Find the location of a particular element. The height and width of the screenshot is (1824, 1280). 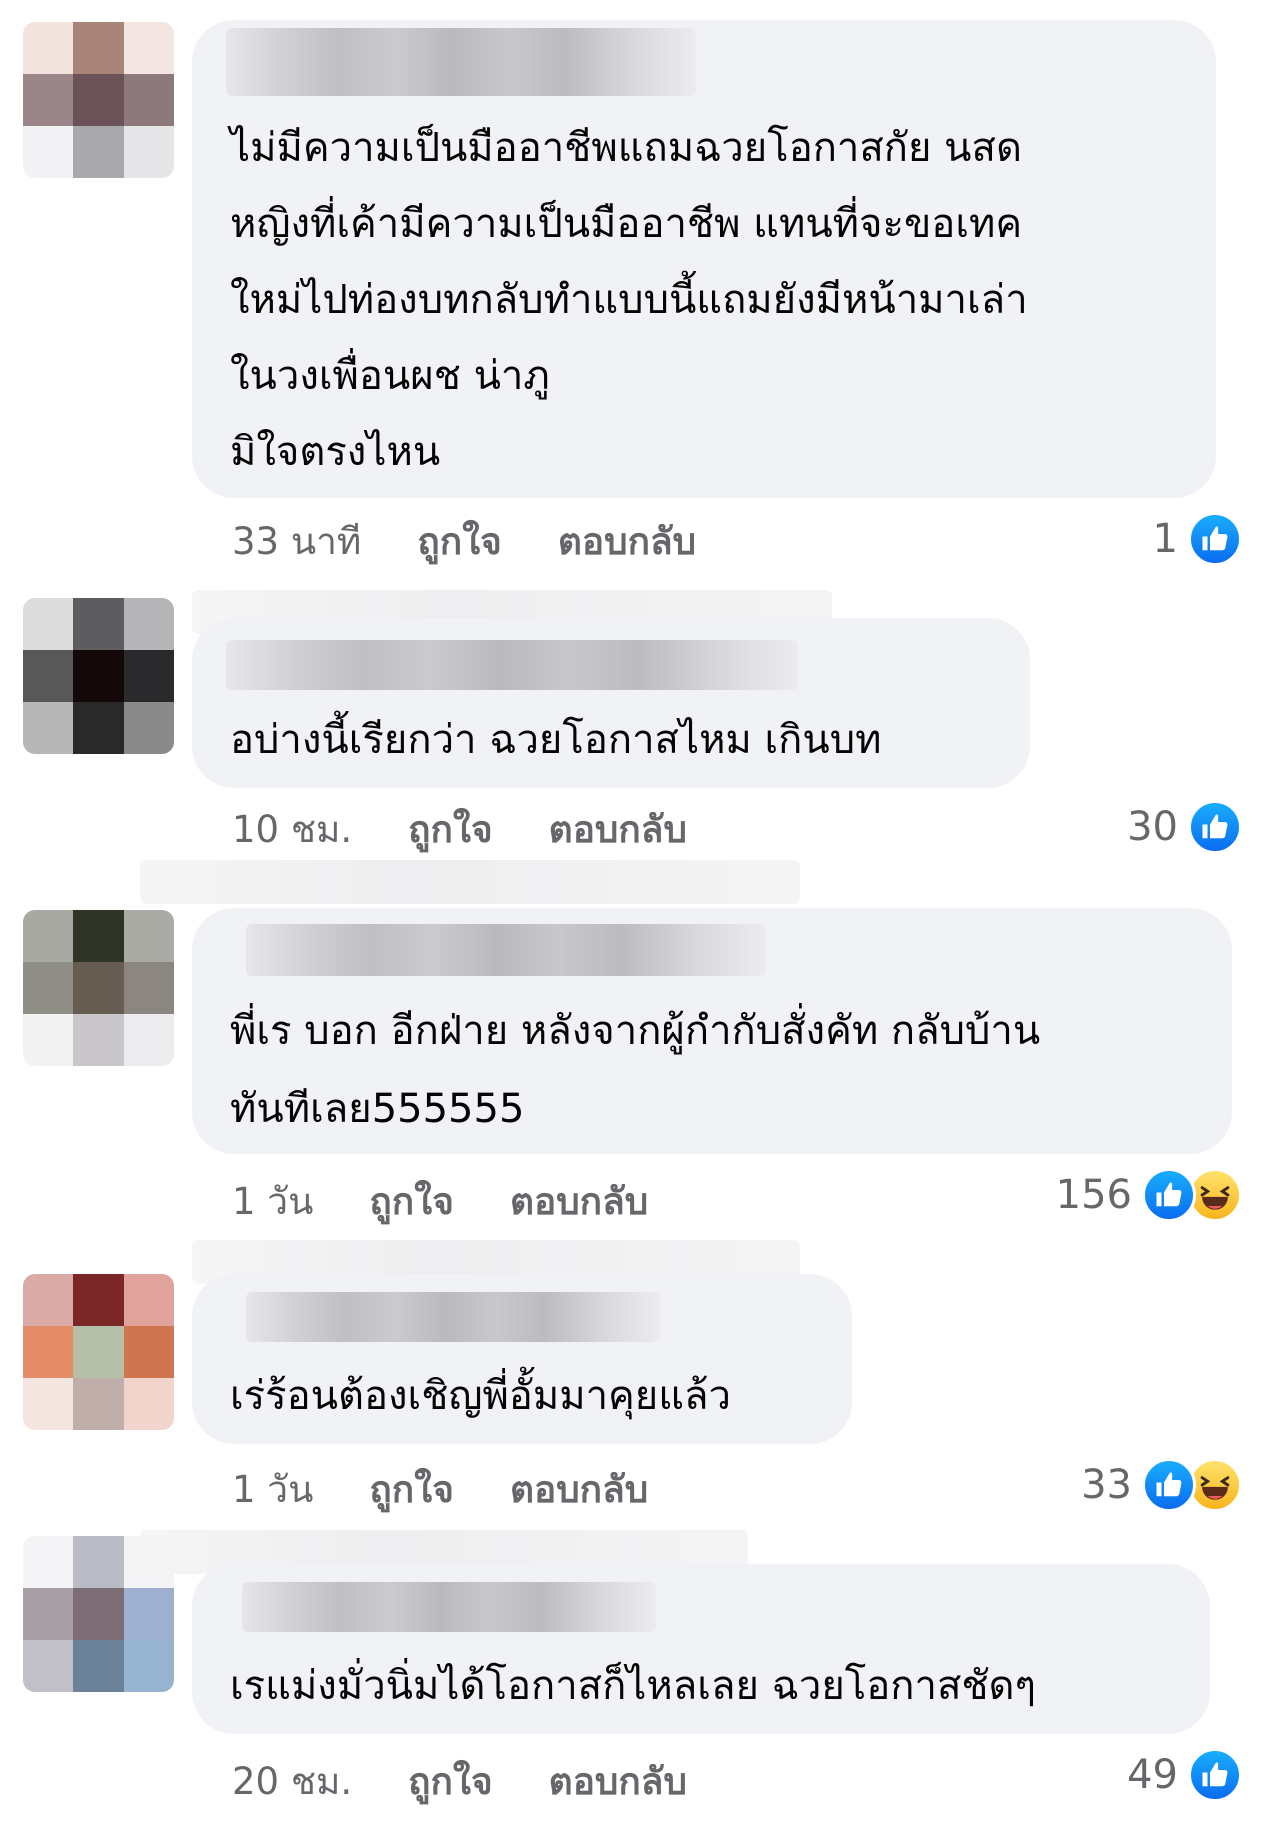

reaction-count: 156 is located at coordinates (1093, 1195).